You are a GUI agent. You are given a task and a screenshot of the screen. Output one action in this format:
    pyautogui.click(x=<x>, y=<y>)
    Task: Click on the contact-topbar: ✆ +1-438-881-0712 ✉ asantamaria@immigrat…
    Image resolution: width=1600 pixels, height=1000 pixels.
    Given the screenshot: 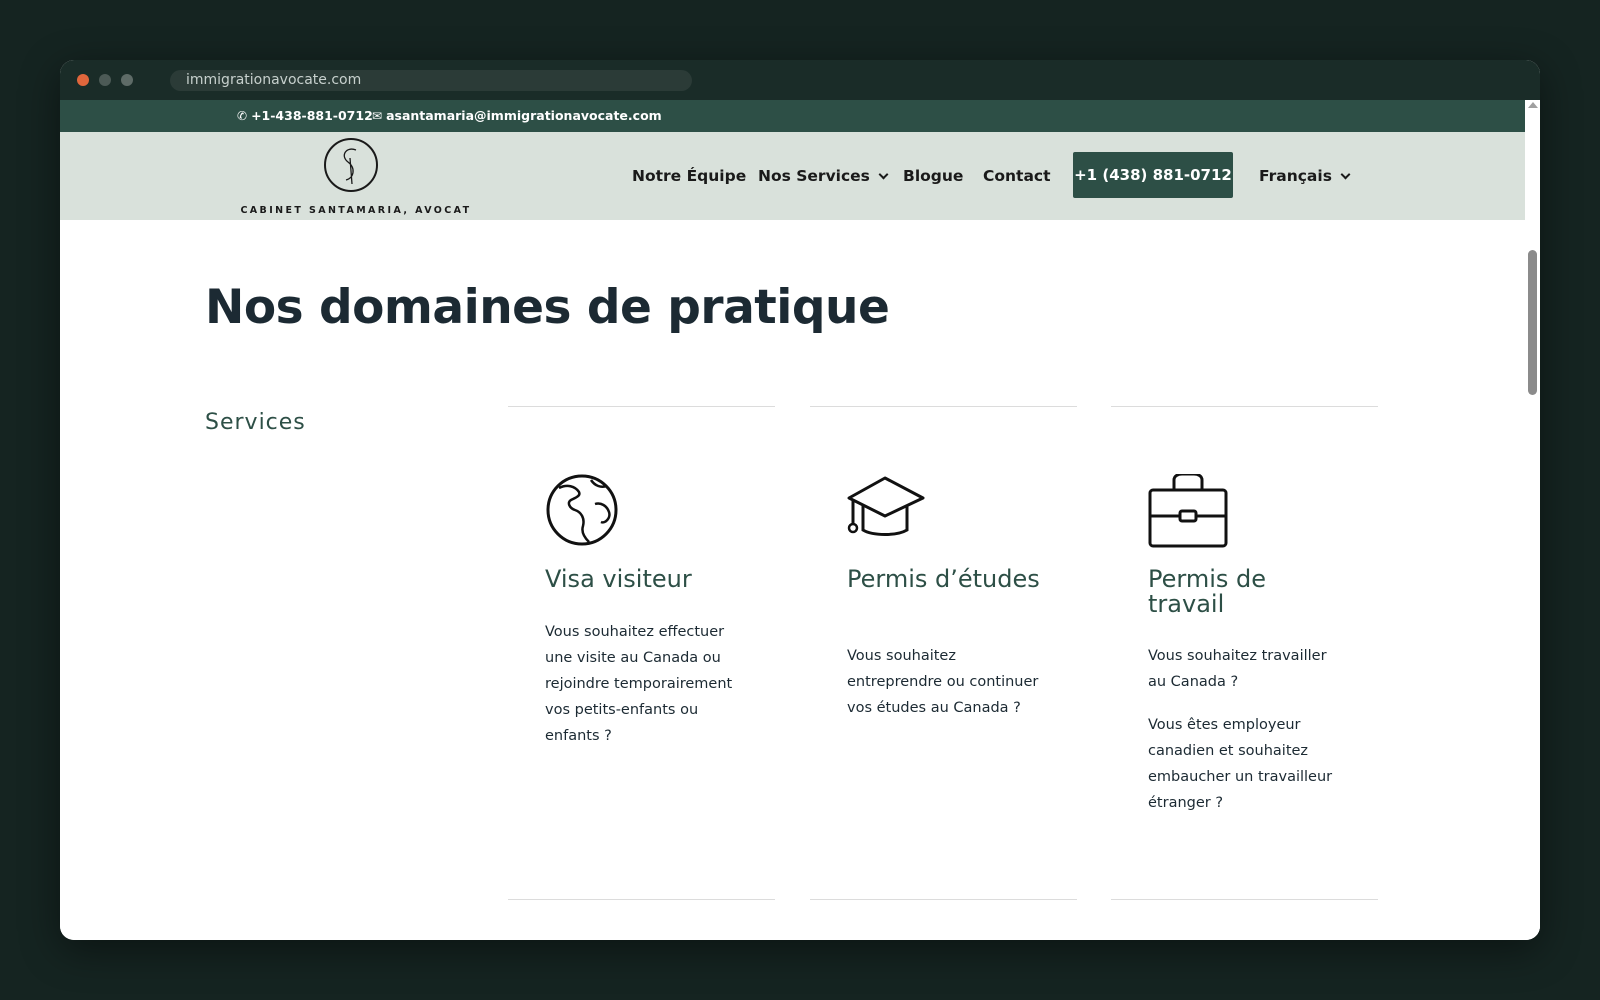 What is the action you would take?
    pyautogui.click(x=792, y=116)
    